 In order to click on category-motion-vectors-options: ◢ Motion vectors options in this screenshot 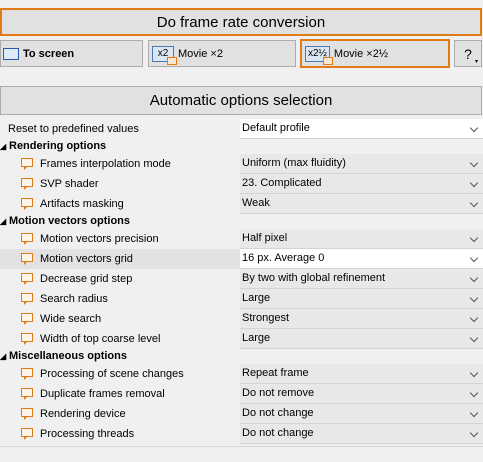, I will do `click(241, 221)`.